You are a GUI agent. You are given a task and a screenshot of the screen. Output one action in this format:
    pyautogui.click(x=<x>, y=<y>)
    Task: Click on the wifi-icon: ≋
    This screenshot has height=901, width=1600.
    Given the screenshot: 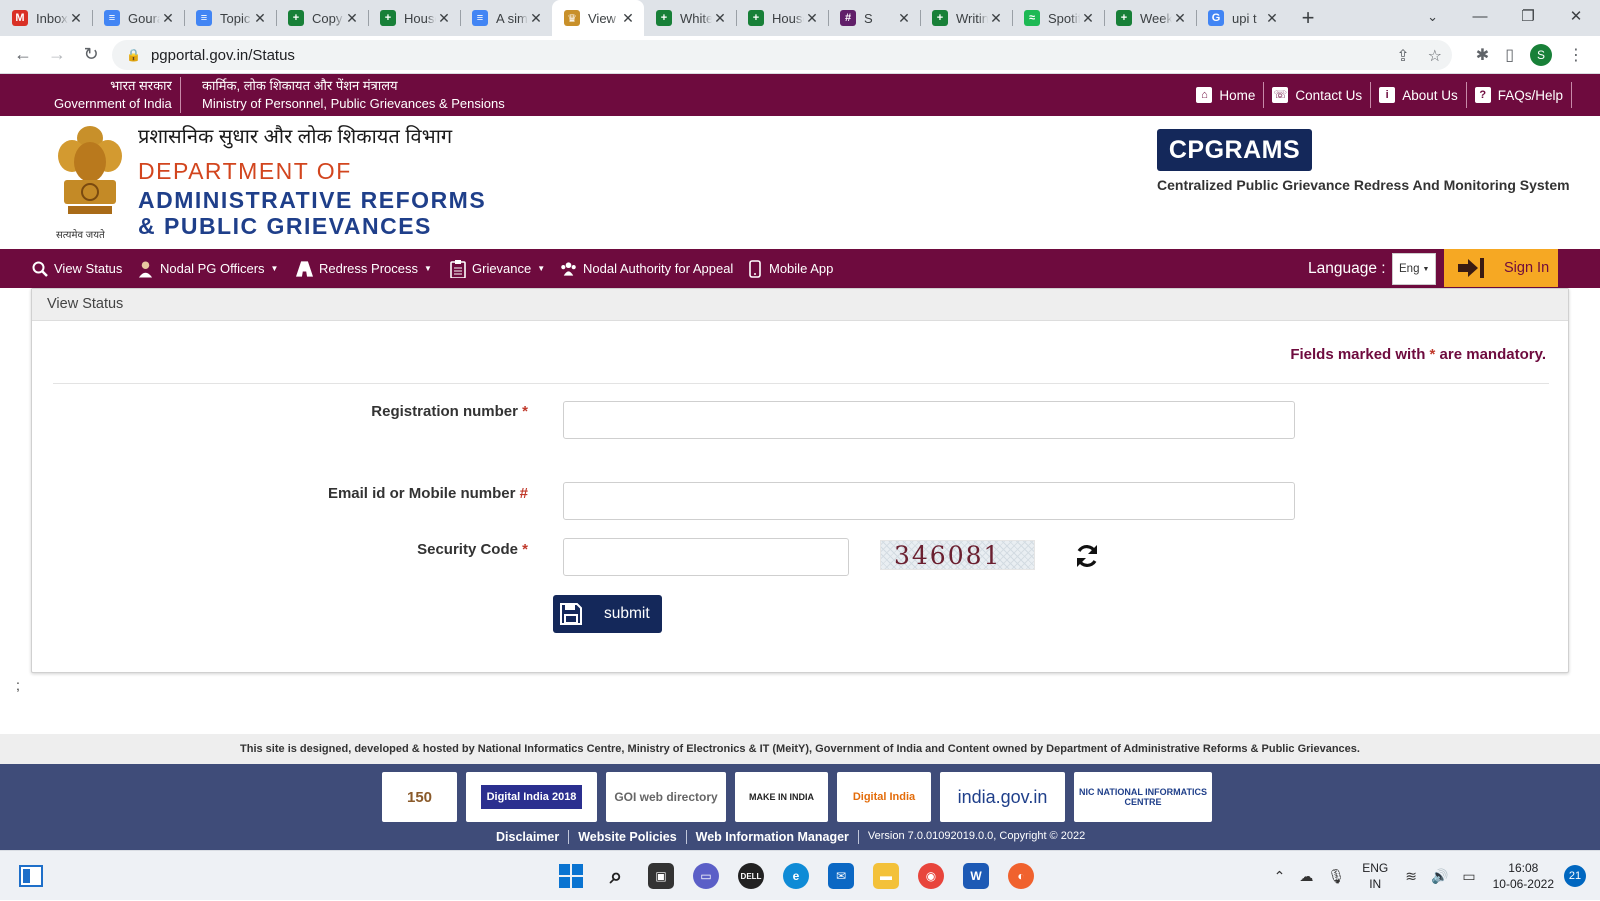 What is the action you would take?
    pyautogui.click(x=1411, y=876)
    